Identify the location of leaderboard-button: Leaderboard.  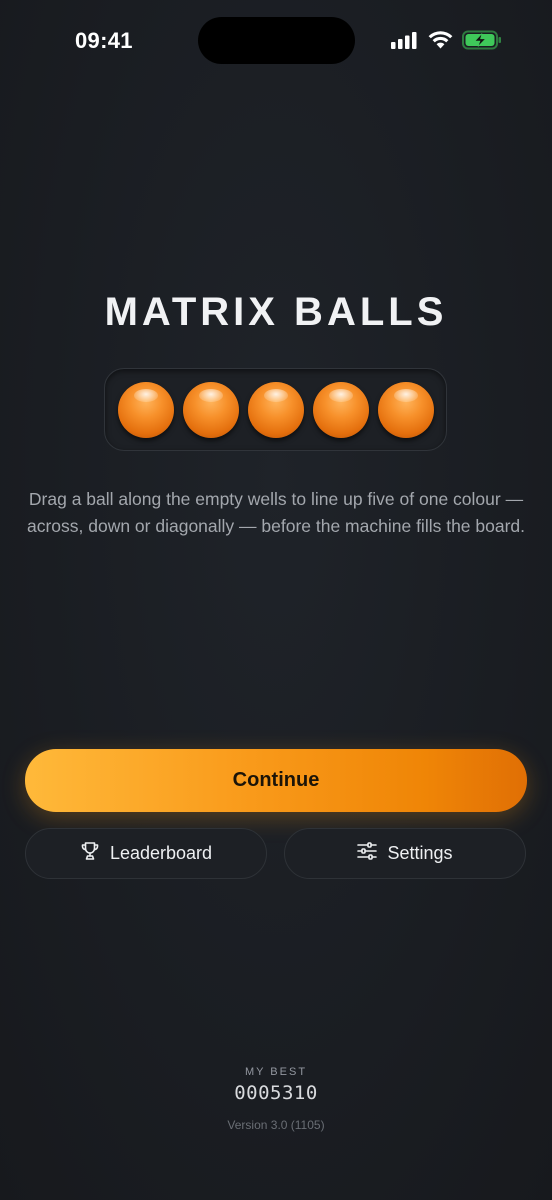
(146, 853).